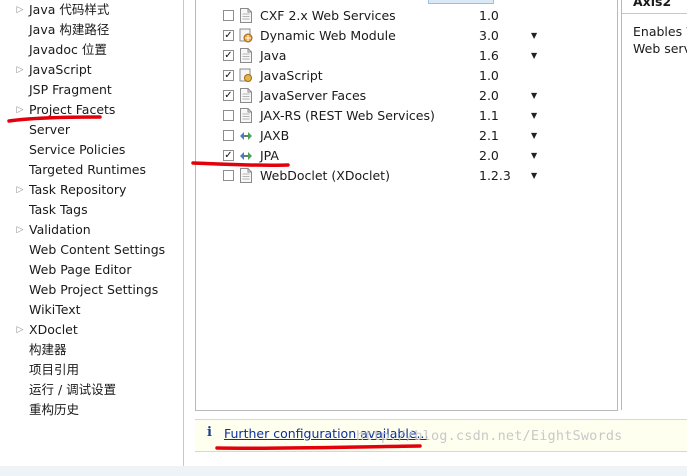 This screenshot has width=687, height=476. Describe the element at coordinates (87, 169) in the screenshot. I see `nav-item-label: Targeted Runtimes` at that location.